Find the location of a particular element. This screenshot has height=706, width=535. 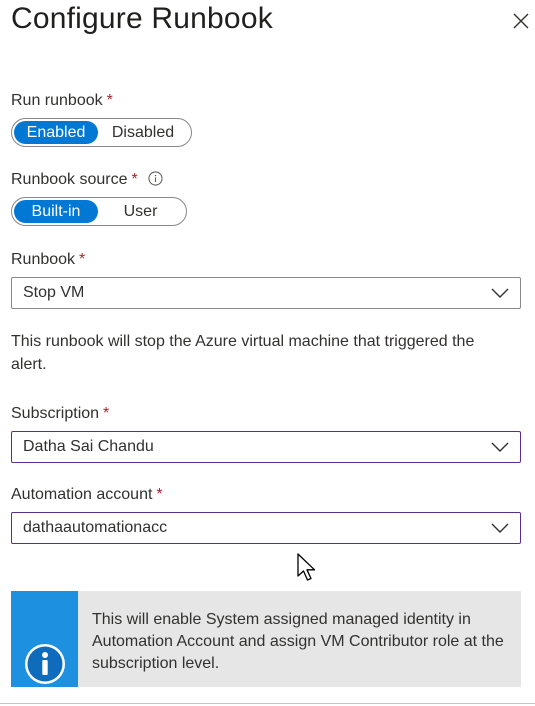

run-runbook-option-disabled: Disabled is located at coordinates (143, 132).